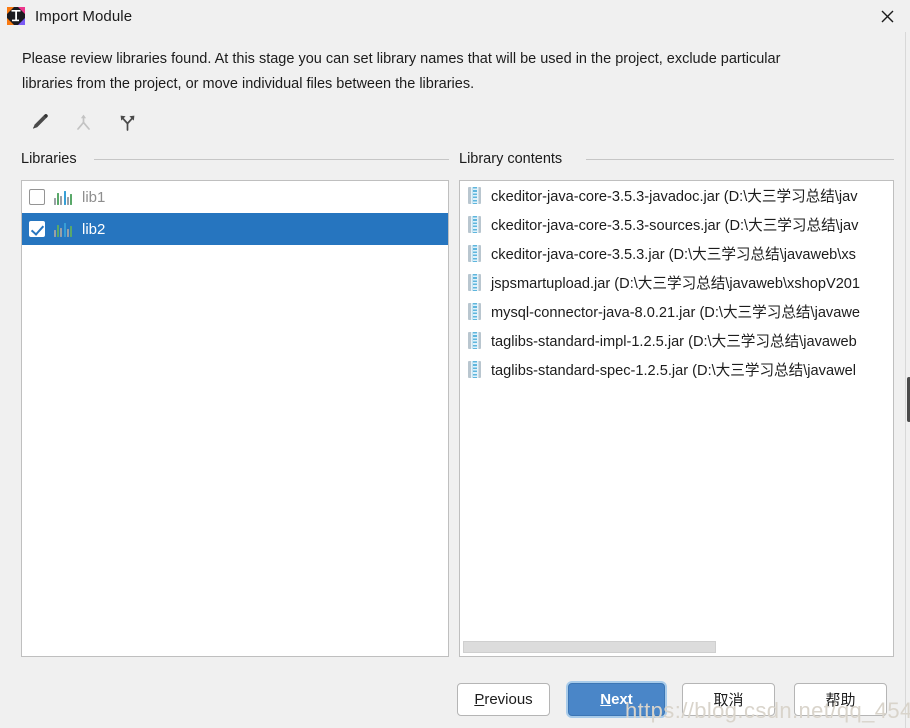  I want to click on library-name: lib2, so click(94, 229).